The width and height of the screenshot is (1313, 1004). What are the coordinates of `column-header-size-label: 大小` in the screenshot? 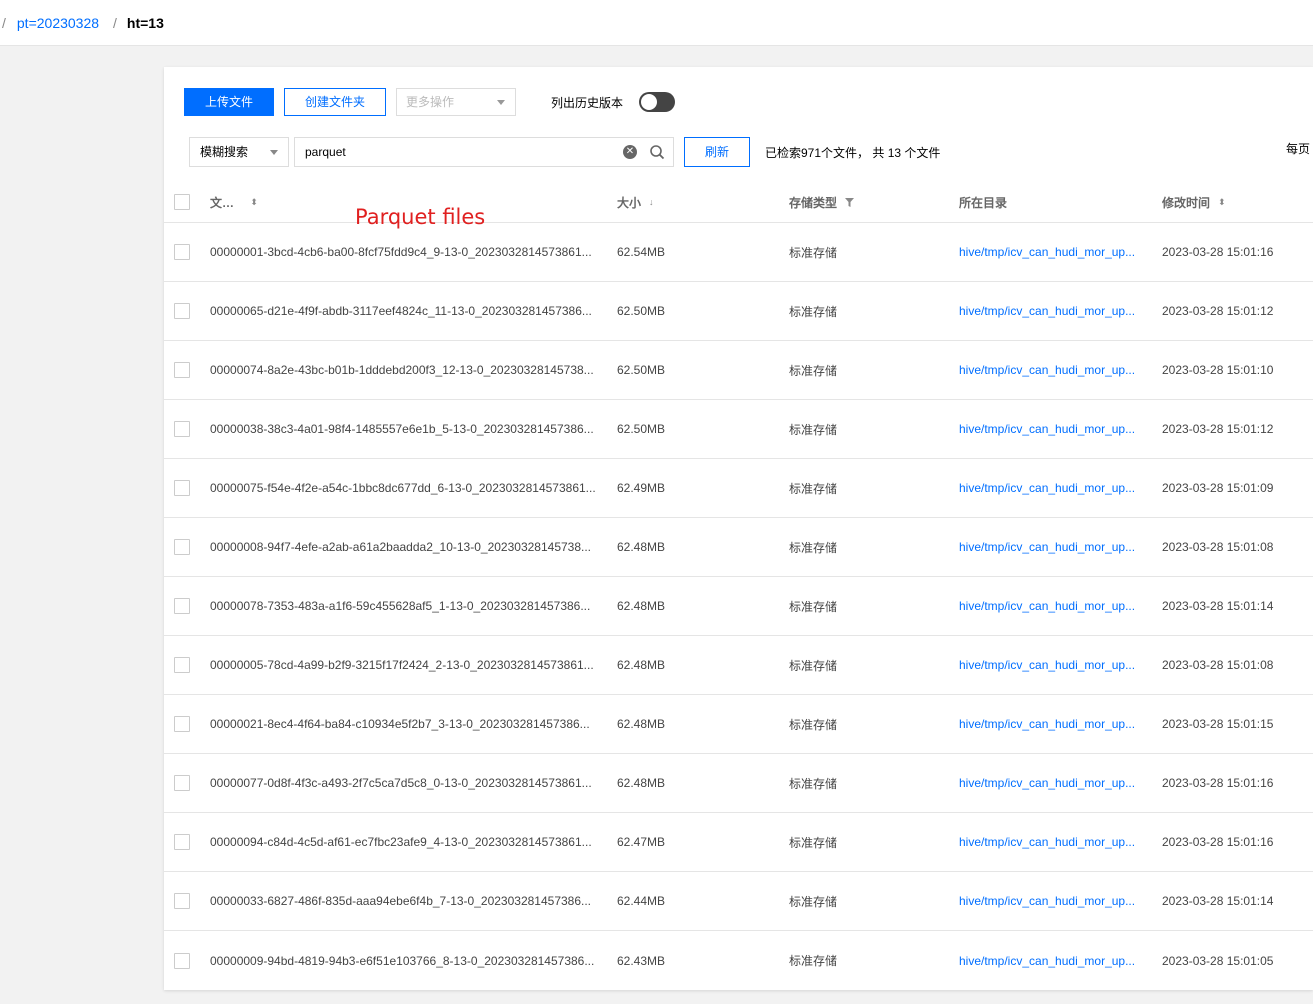 It's located at (629, 202).